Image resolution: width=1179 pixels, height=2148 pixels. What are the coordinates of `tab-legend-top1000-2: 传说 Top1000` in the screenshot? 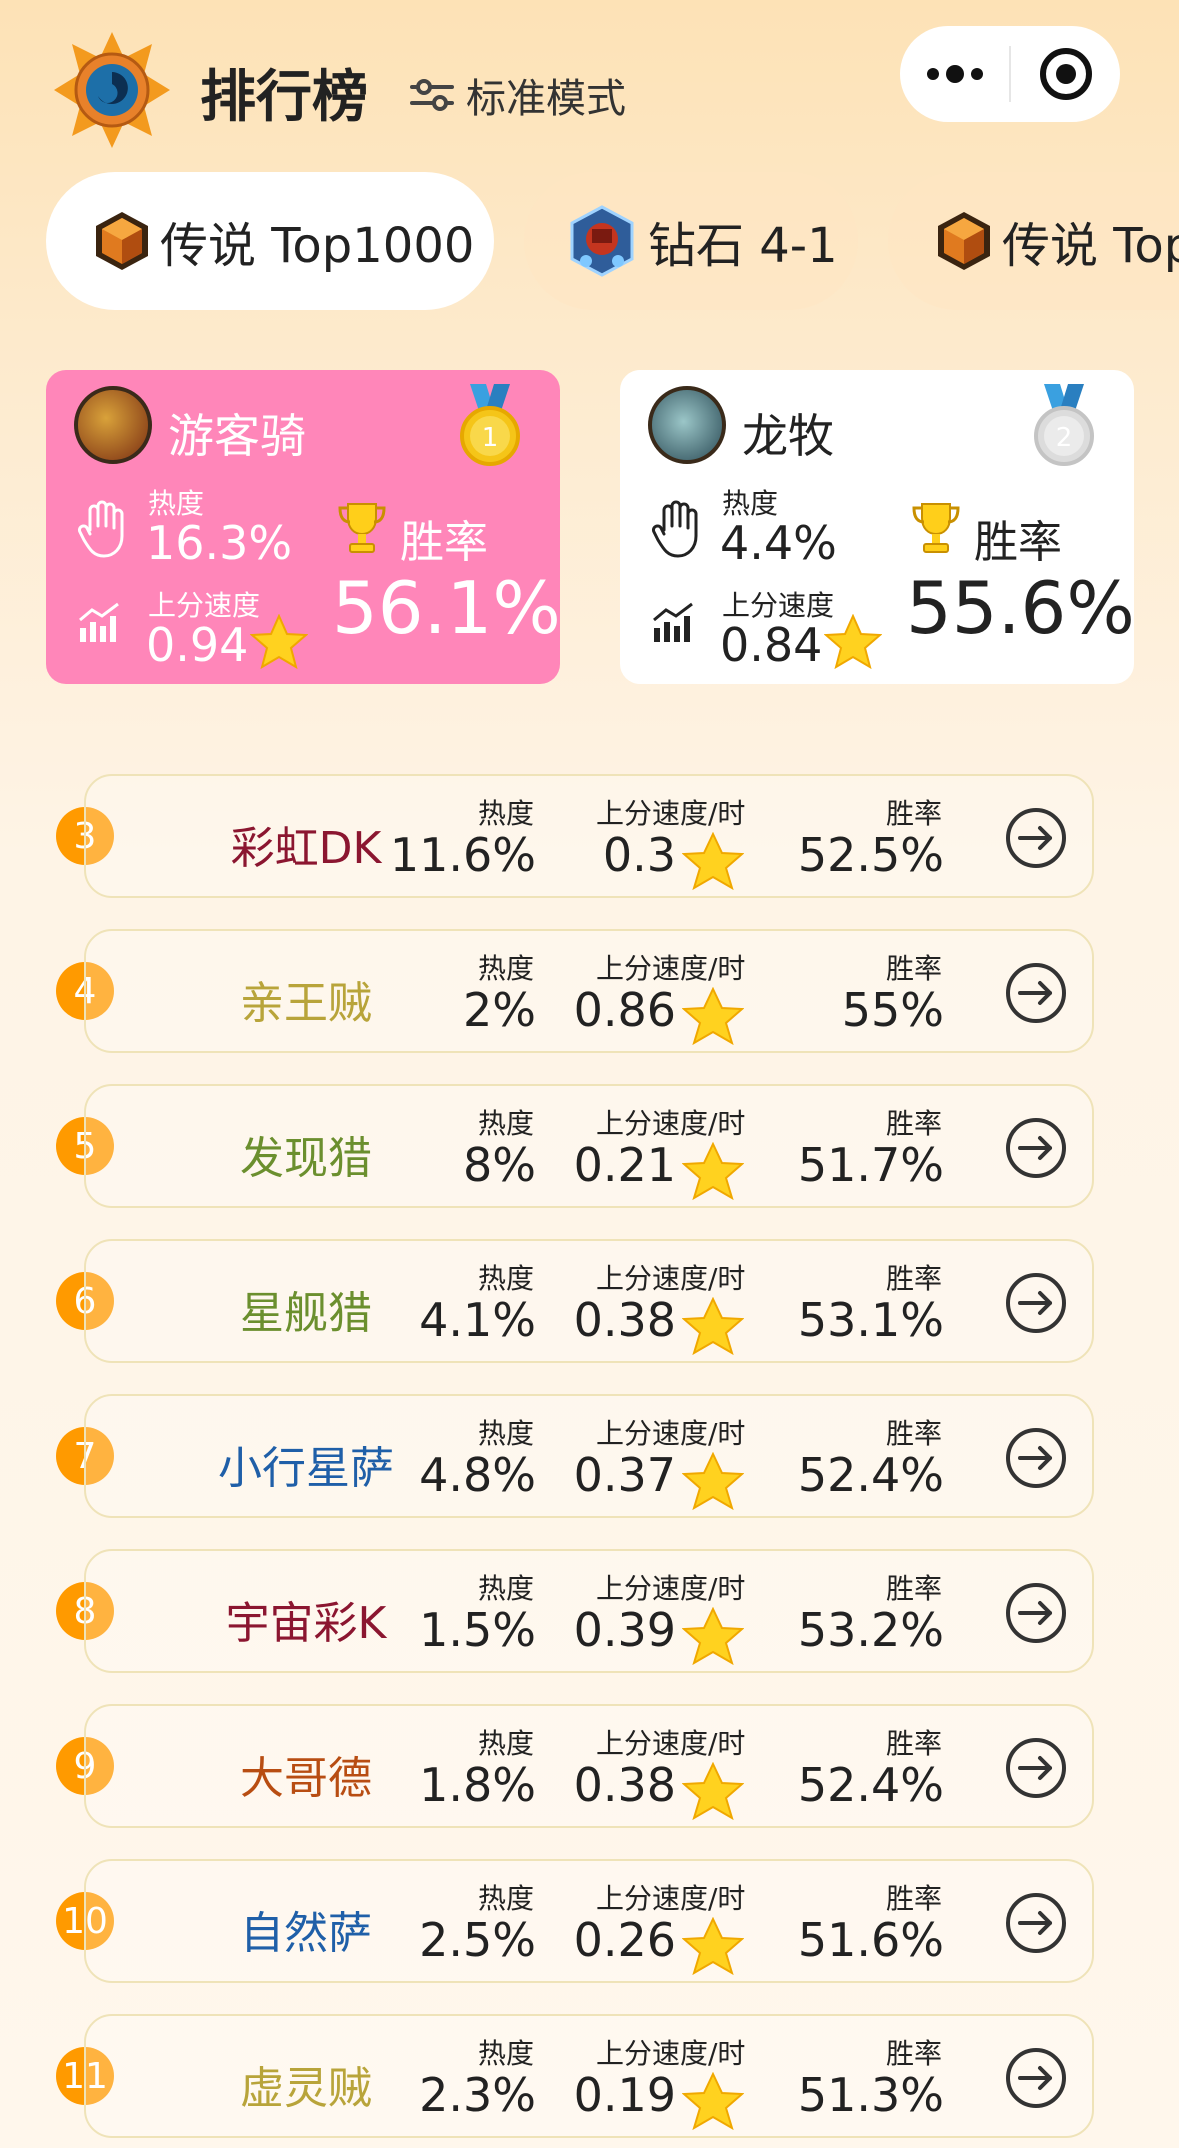 It's located at (1033, 241).